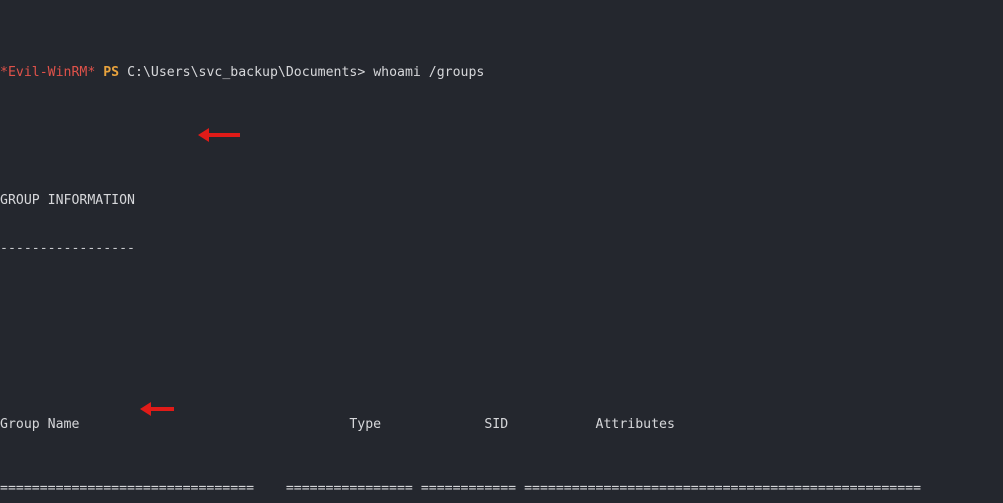  What do you see at coordinates (111, 72) in the screenshot?
I see `prompt-shell: PS` at bounding box center [111, 72].